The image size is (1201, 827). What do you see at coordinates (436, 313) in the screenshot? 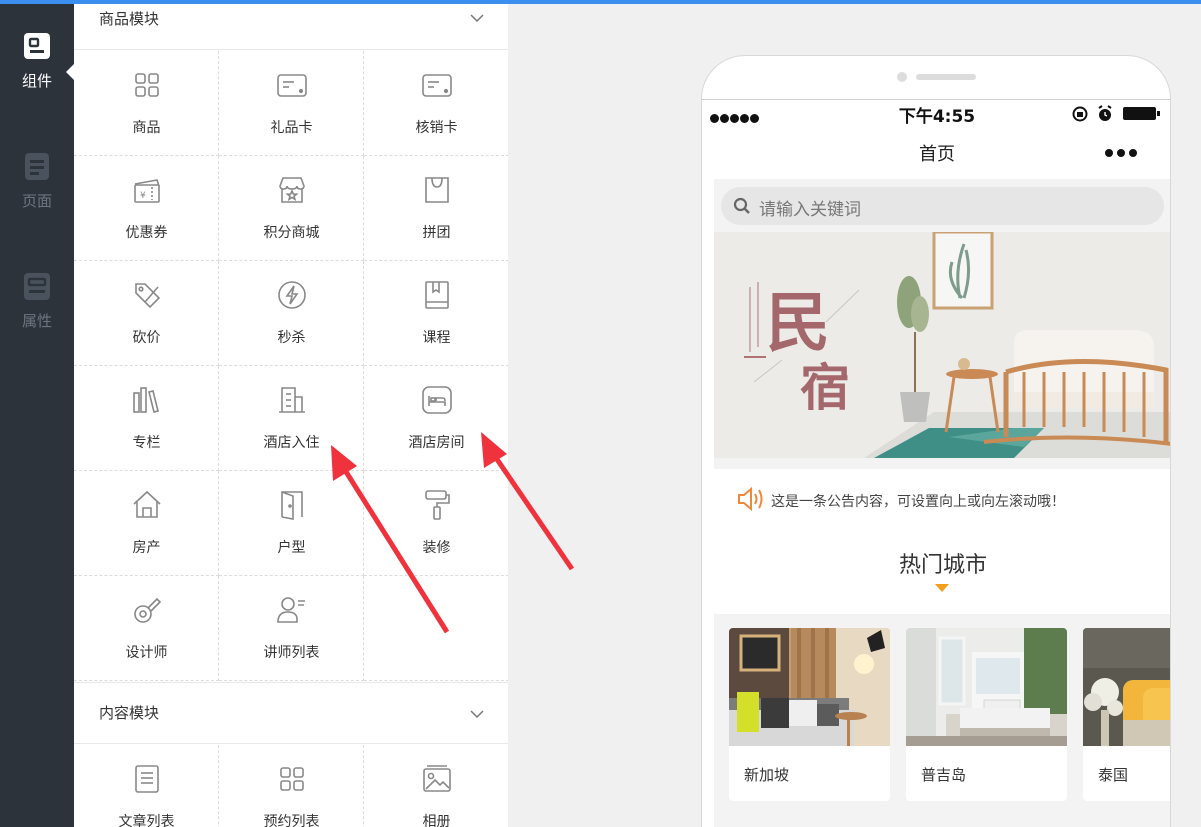
I see `component-course: 课程` at bounding box center [436, 313].